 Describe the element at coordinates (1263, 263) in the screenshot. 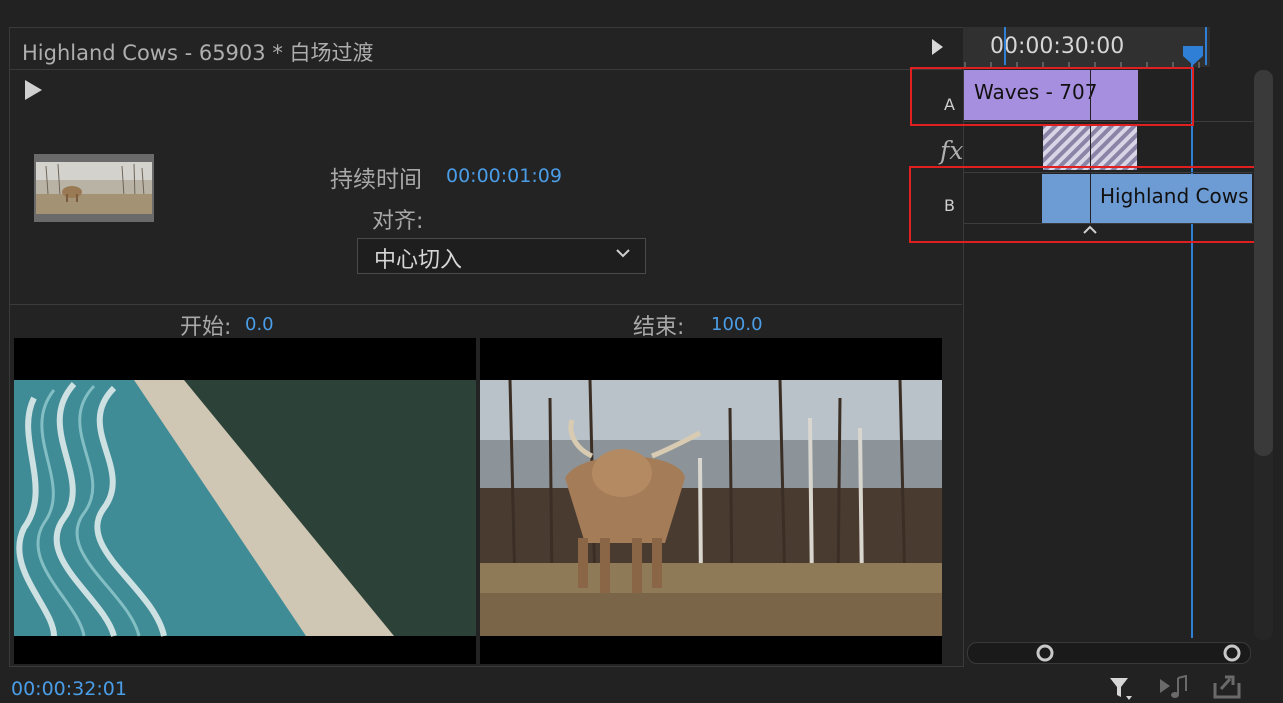

I see `vertical-scrollbar` at that location.